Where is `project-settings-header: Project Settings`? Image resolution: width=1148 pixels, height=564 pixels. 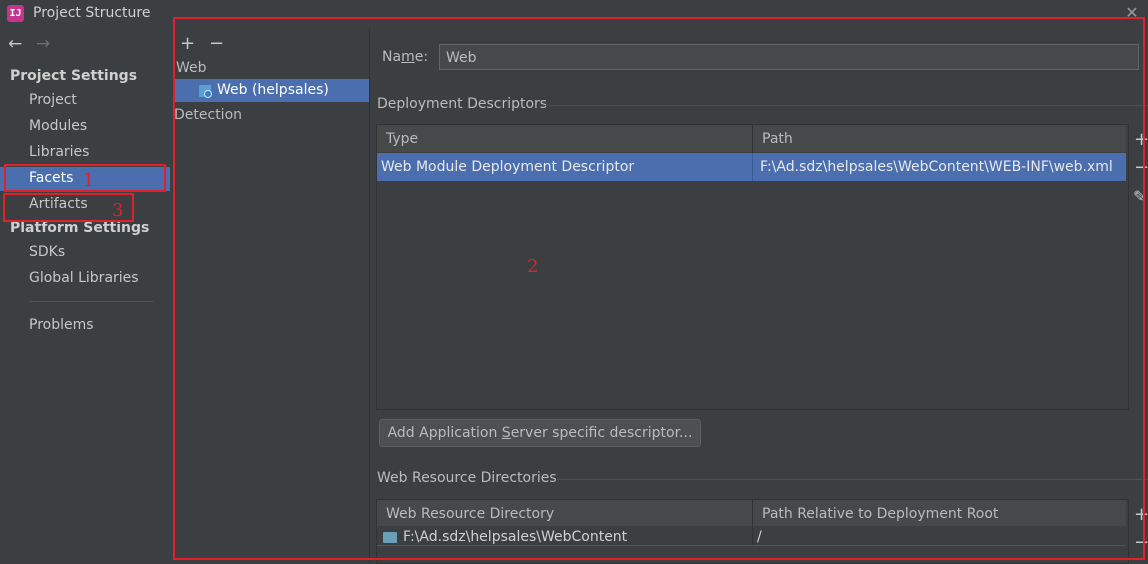 project-settings-header: Project Settings is located at coordinates (74, 76).